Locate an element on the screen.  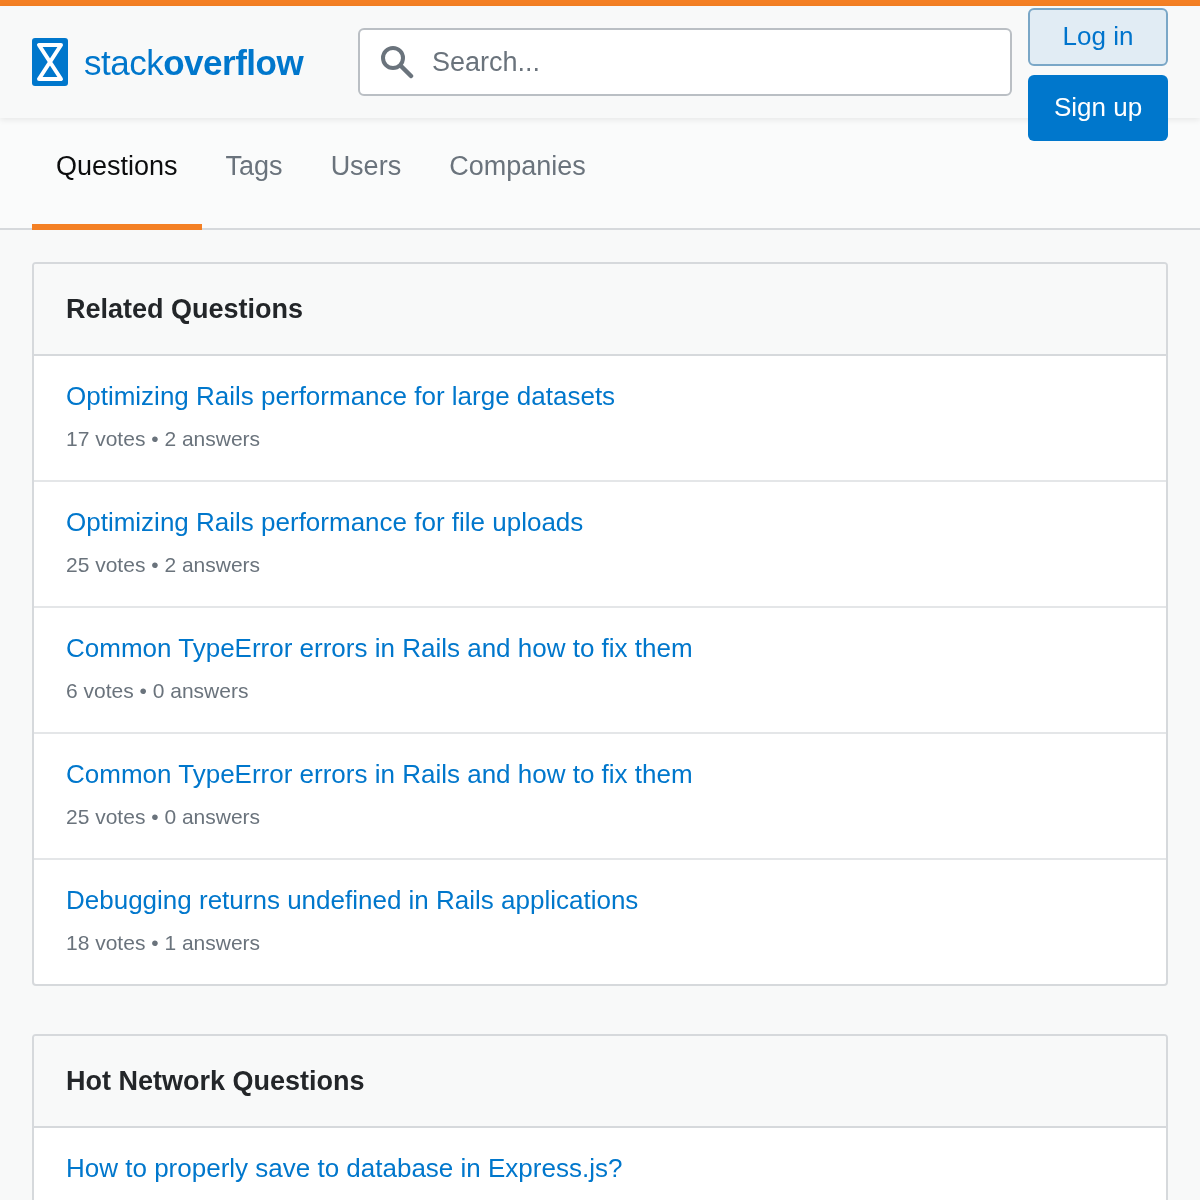
question-link: Debugging returns undefined in Rails applications is located at coordinates (352, 900).